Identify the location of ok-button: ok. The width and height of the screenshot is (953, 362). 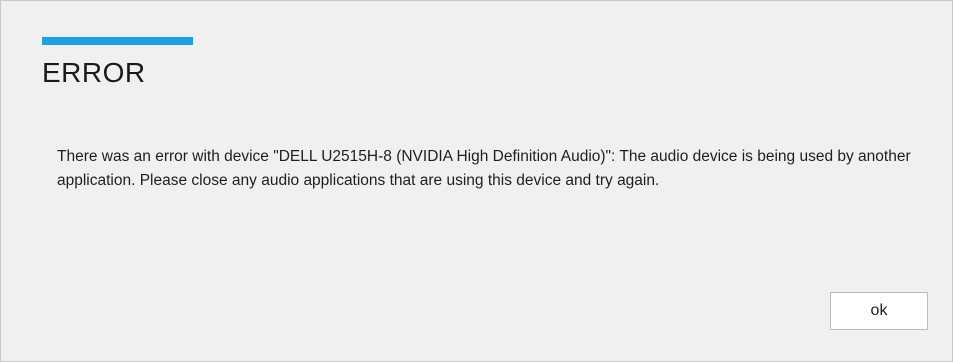
(879, 311).